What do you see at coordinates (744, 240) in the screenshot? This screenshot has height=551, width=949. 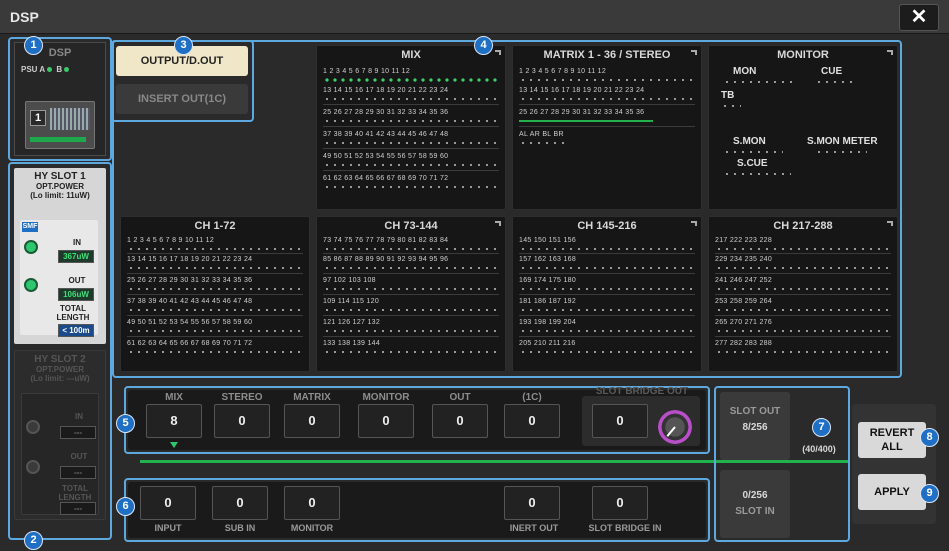 I see `ch-row: 217 222 223 228` at bounding box center [744, 240].